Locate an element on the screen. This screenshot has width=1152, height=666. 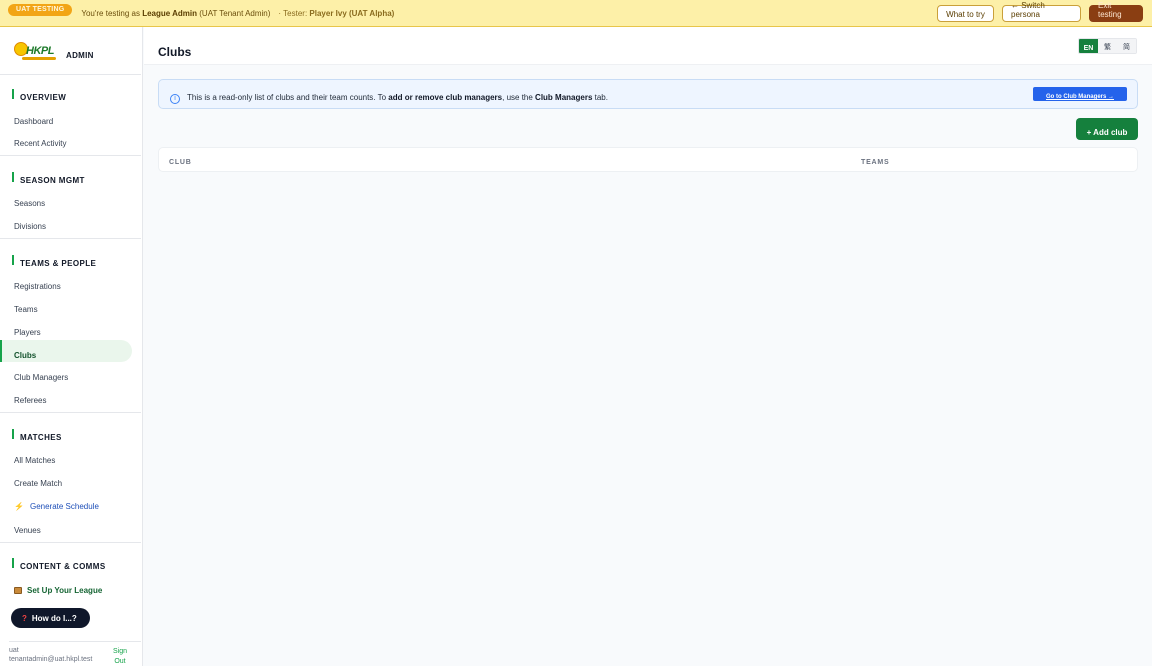
section-title: SEASON MGMT is located at coordinates (52, 180).